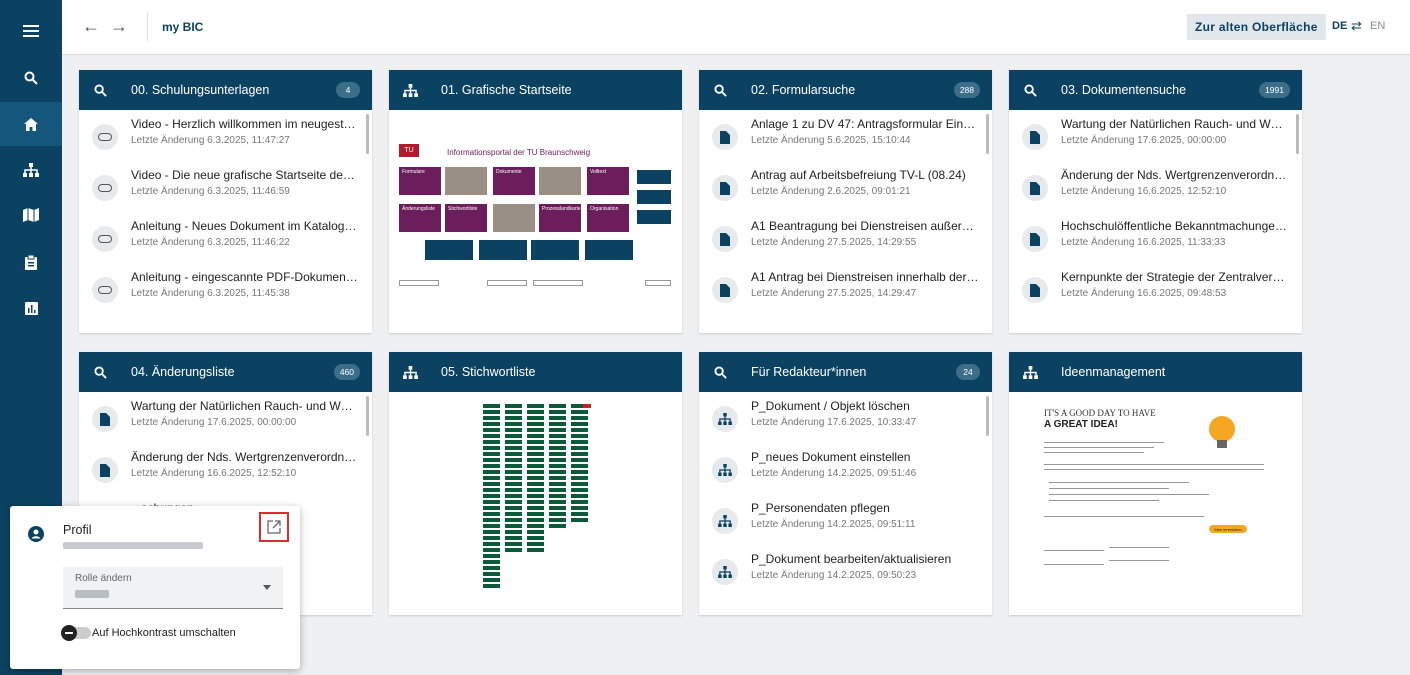  Describe the element at coordinates (1144, 191) in the screenshot. I see `item-date: Letzte Änderung 16.6.2025, 12:52:10` at that location.